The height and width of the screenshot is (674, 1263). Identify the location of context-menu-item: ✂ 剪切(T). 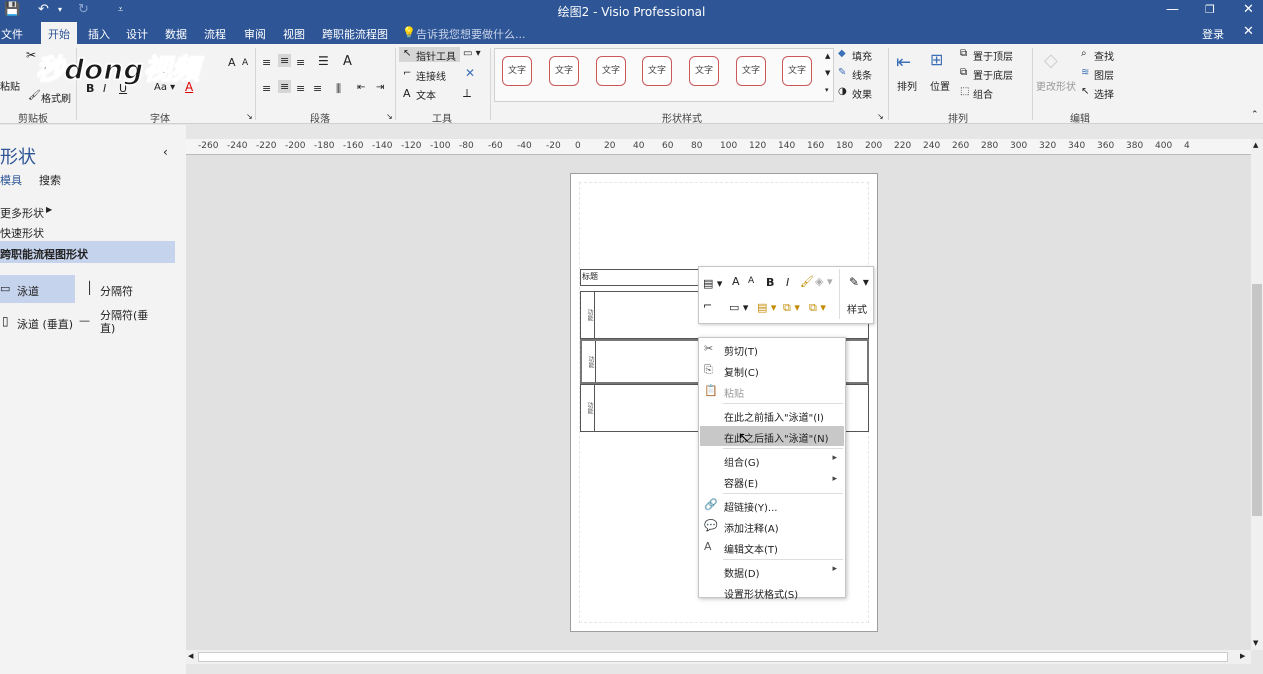
(772, 349).